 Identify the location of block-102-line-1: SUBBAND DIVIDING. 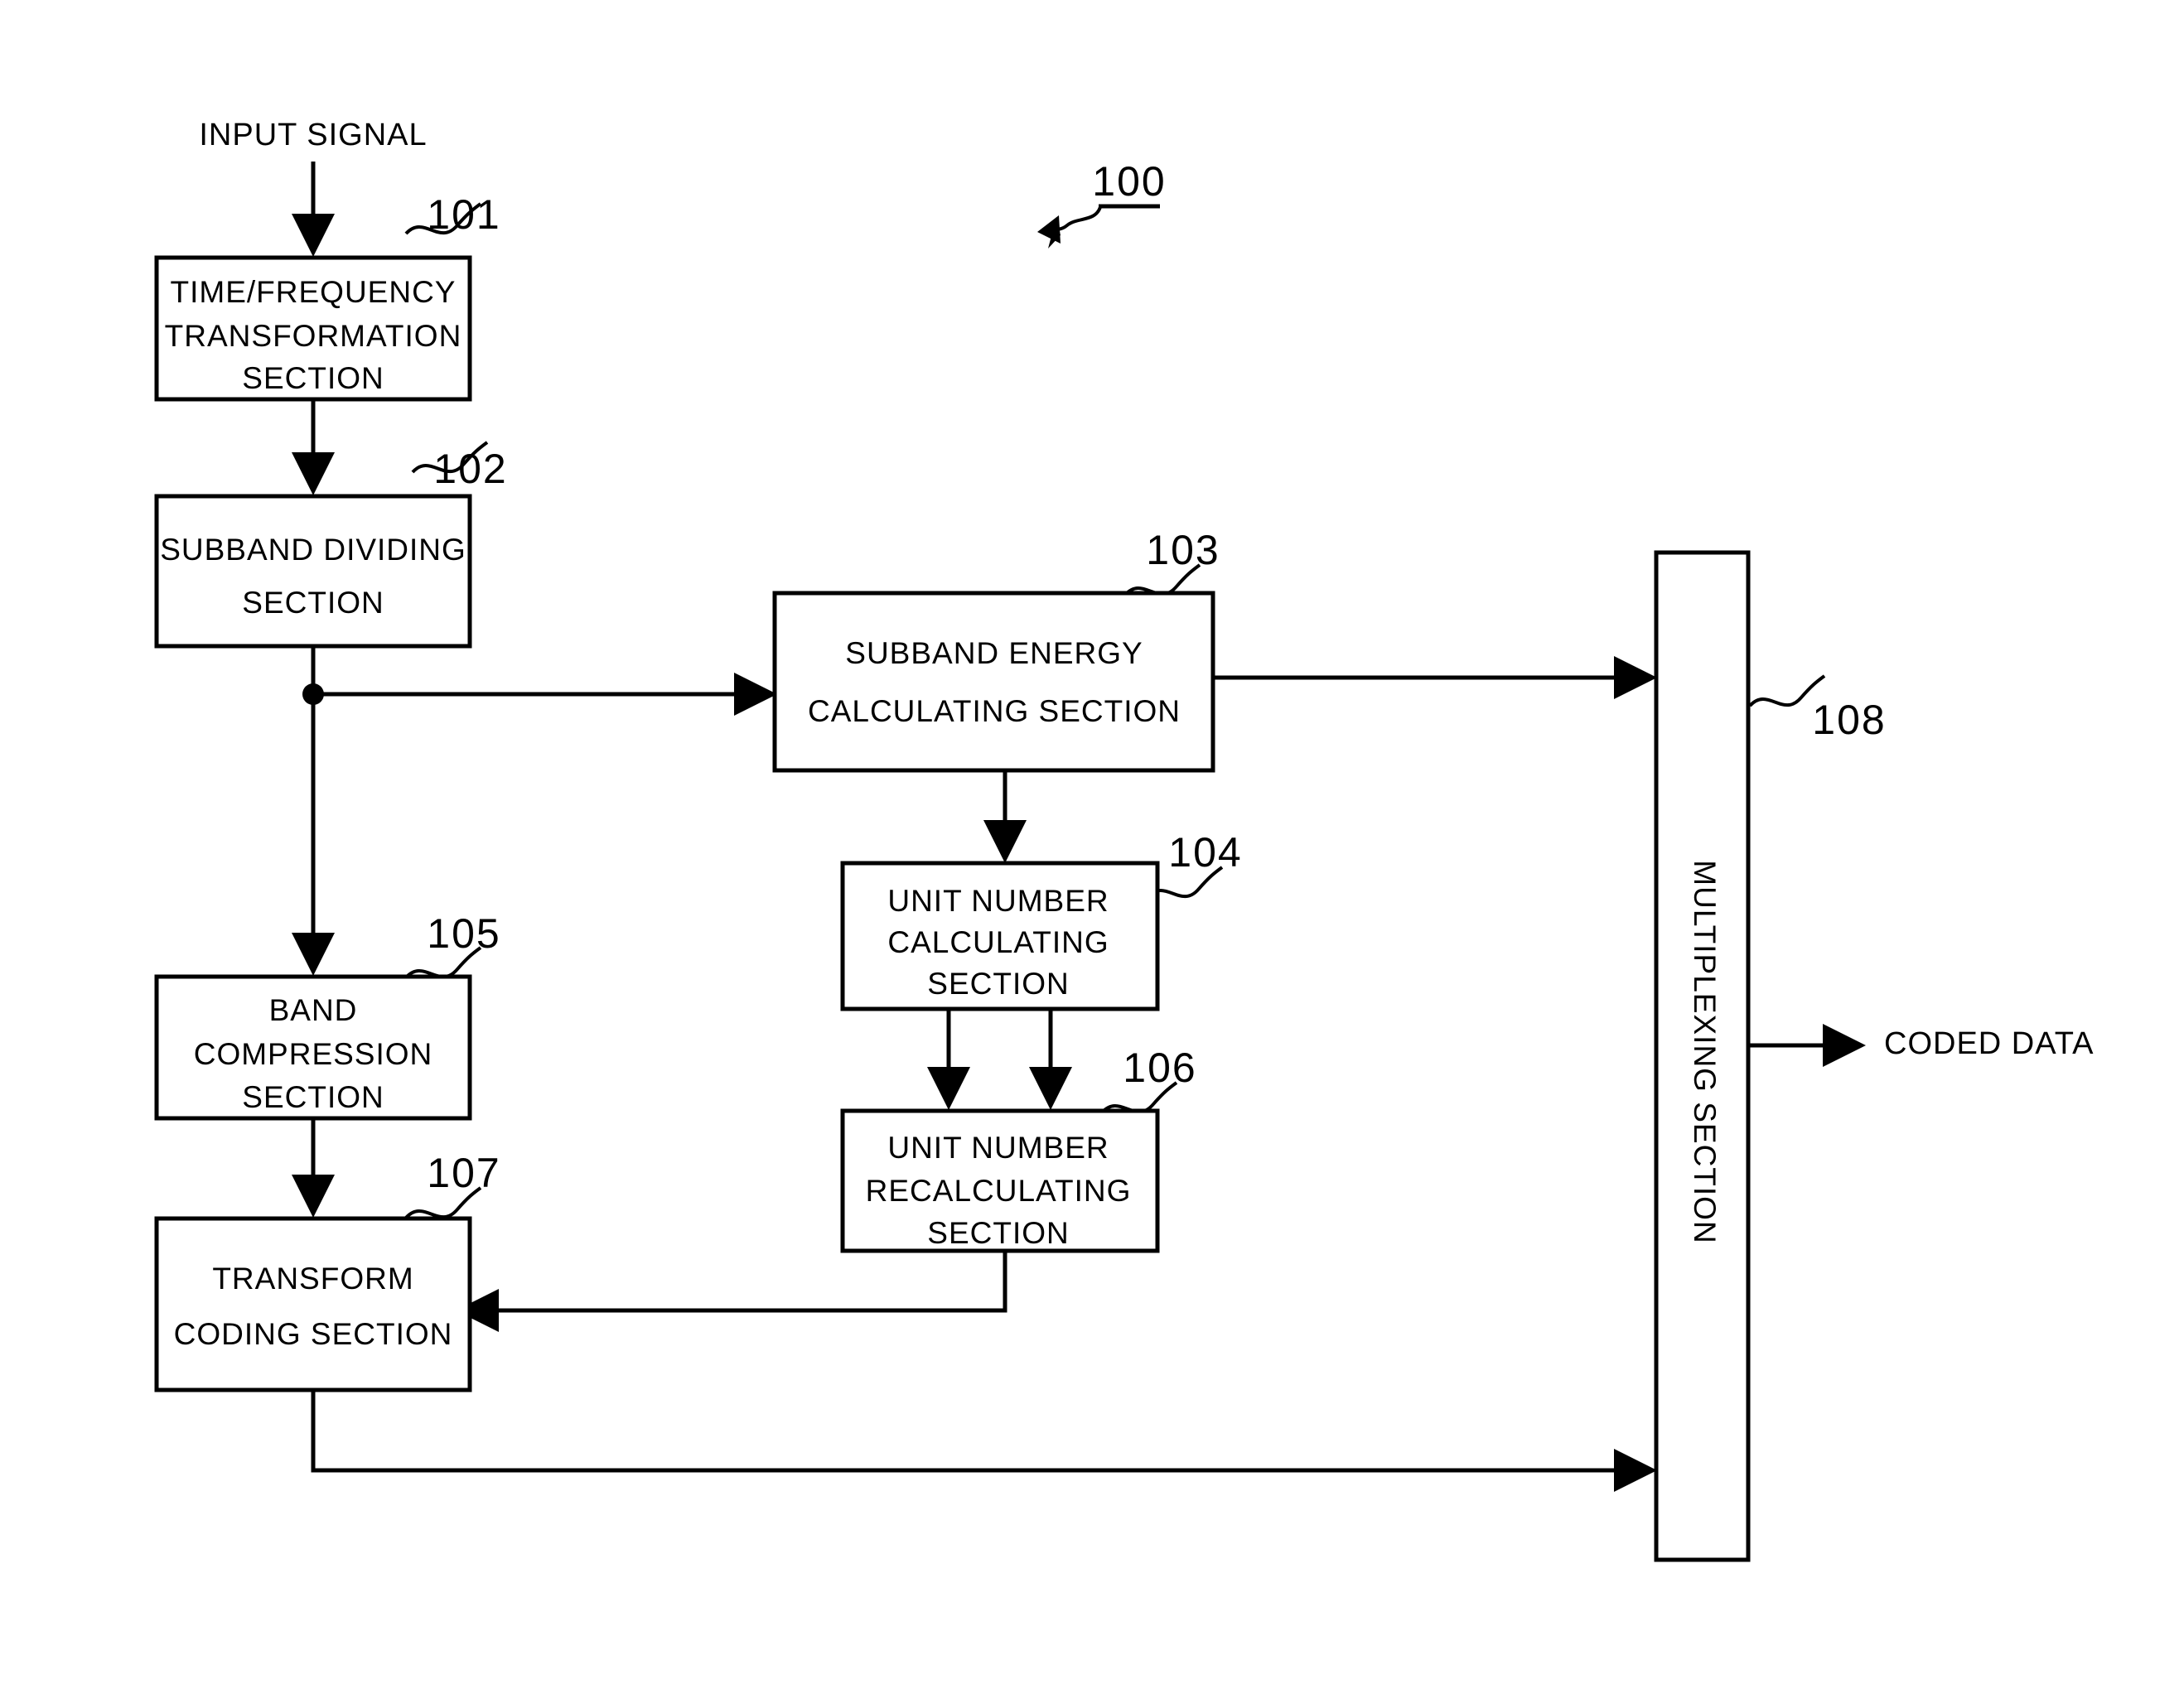
(313, 550).